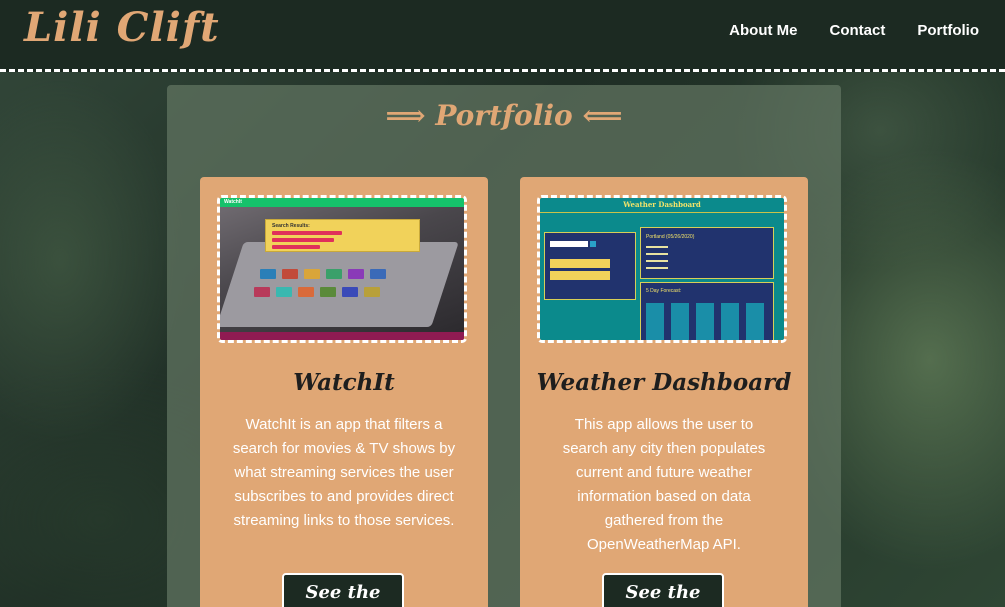  I want to click on thumbnail-divider, so click(662, 212).